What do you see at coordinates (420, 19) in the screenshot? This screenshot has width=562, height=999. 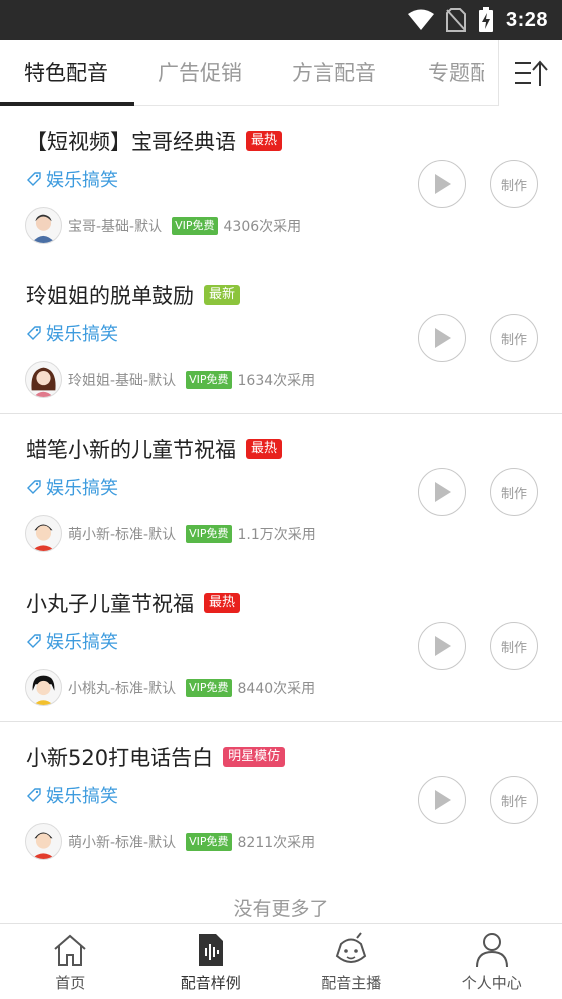 I see `wifi-icon` at bounding box center [420, 19].